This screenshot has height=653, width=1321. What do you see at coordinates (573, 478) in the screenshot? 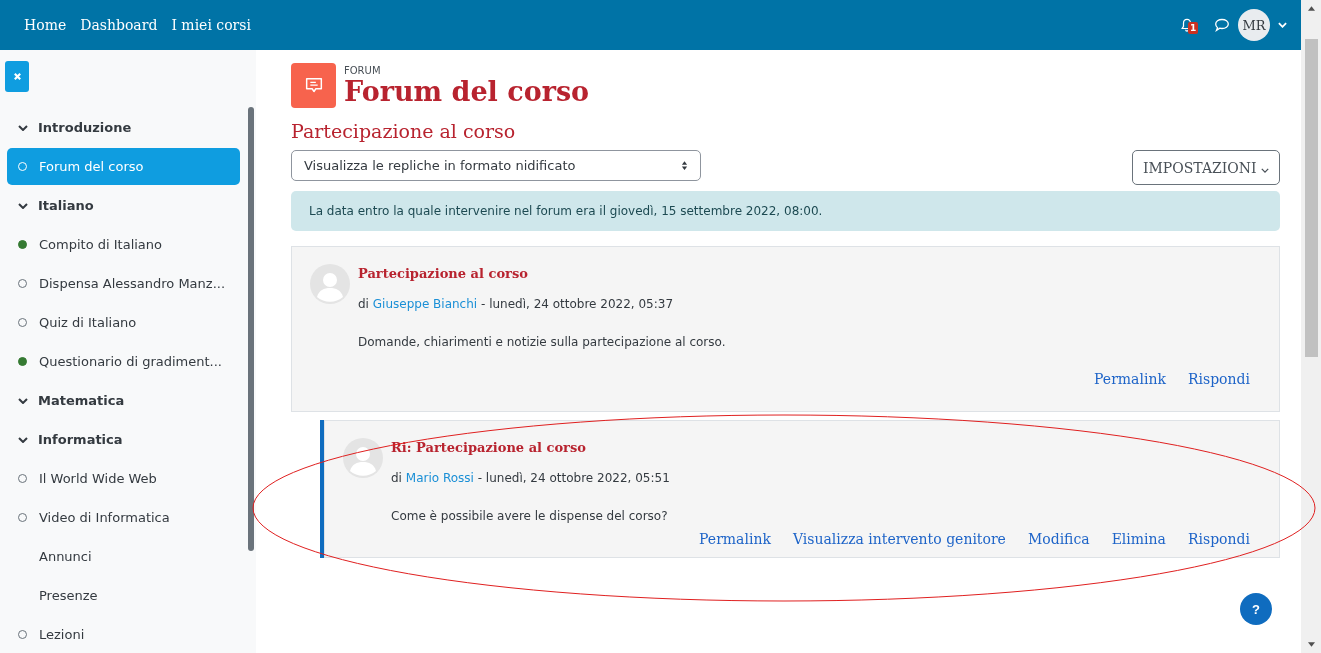
I see `post-date: - lunedì, 24 ottobre 2022, 05:51` at bounding box center [573, 478].